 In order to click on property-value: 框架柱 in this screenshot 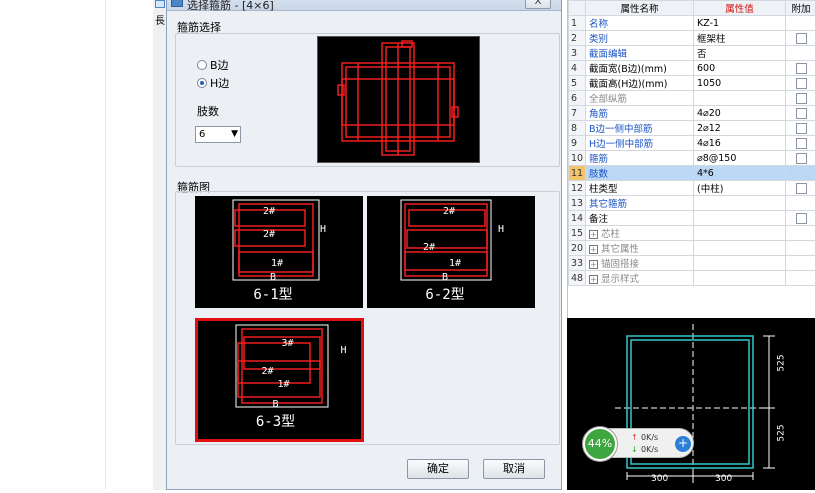, I will do `click(740, 38)`.